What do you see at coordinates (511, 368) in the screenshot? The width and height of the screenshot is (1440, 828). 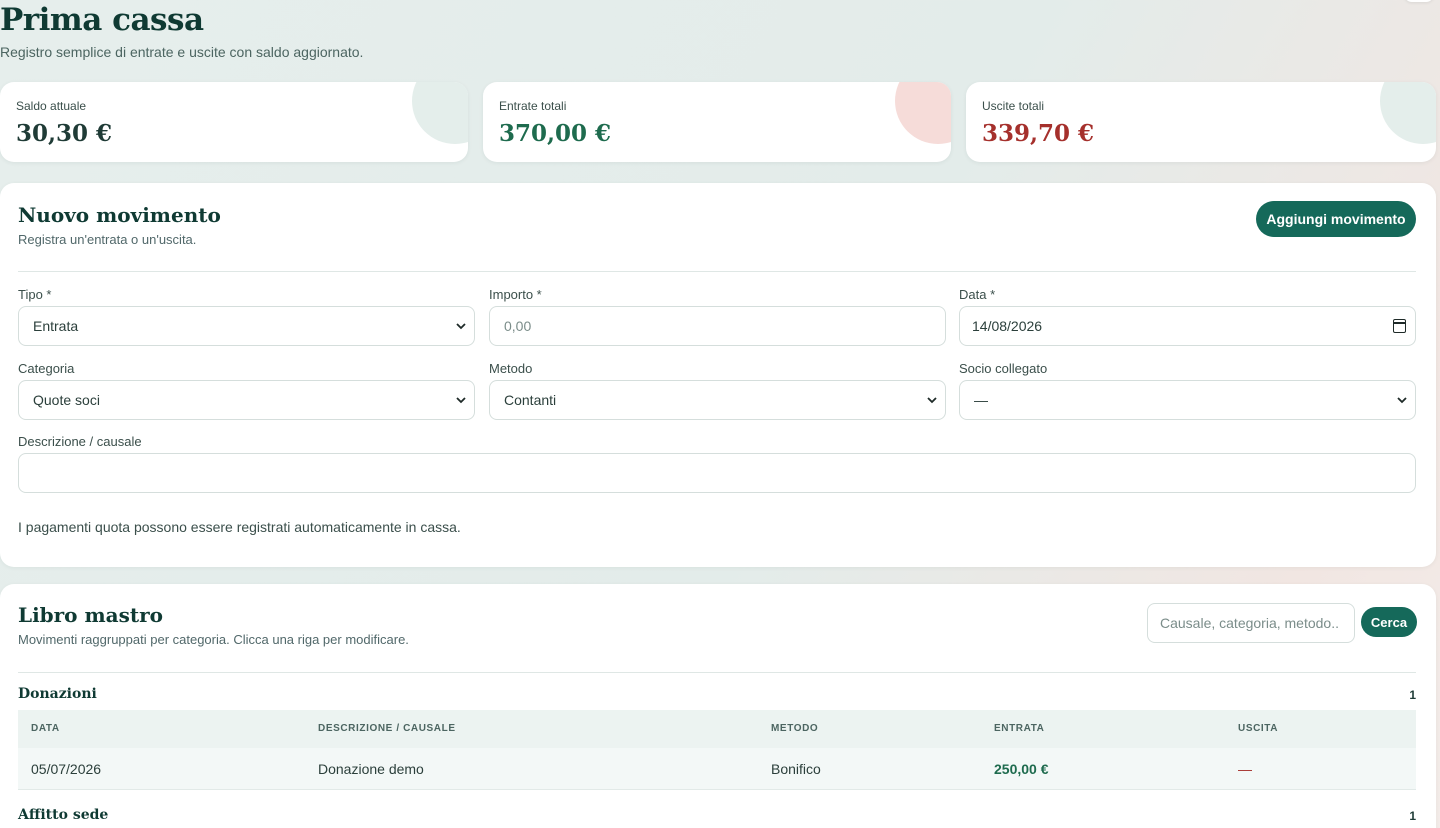 I see `metodo-label: Metodo` at bounding box center [511, 368].